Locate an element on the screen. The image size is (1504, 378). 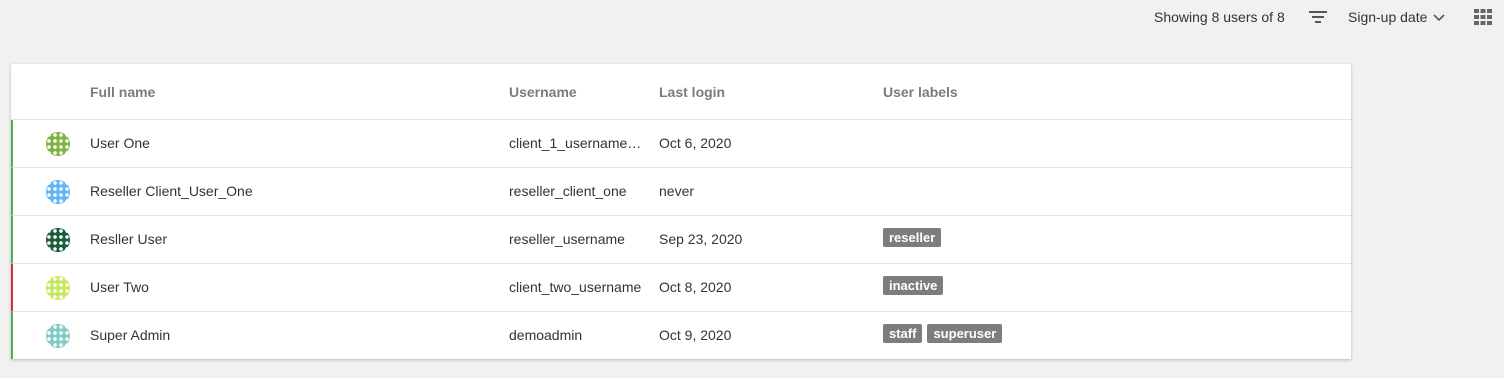
user-labels-cell: staff superuser is located at coordinates (943, 333).